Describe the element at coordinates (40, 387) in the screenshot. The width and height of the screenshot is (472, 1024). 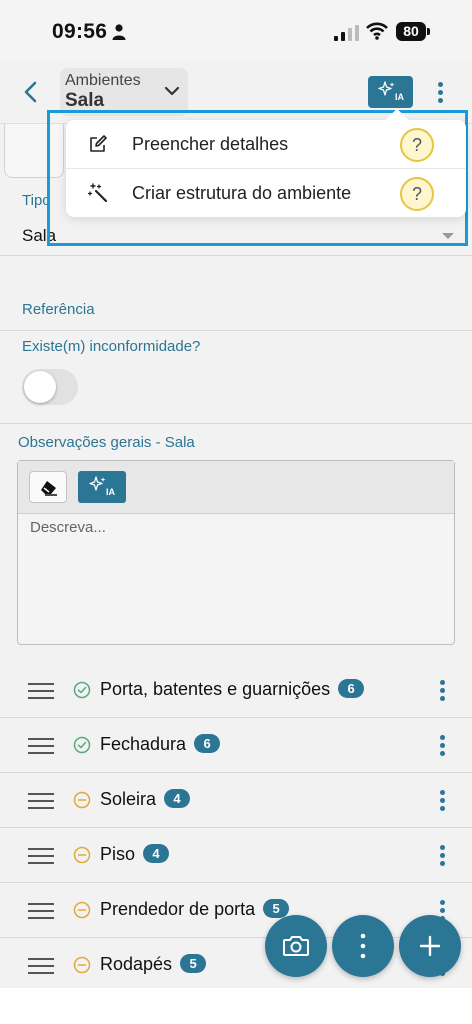
I see `toggle-knob` at that location.